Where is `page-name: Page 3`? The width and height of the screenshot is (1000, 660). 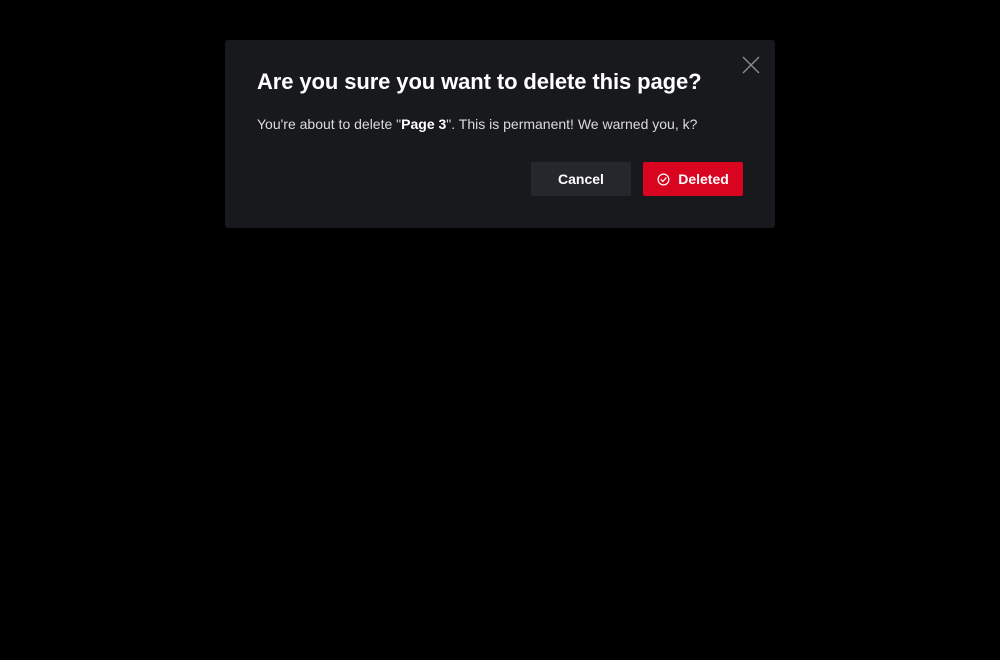
page-name: Page 3 is located at coordinates (424, 124).